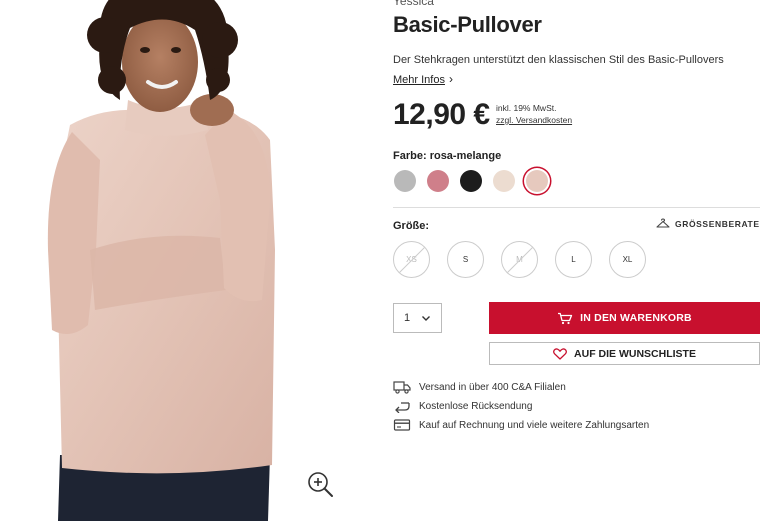 The height and width of the screenshot is (521, 760). What do you see at coordinates (471, 181) in the screenshot?
I see `color-swatch-schwarz` at bounding box center [471, 181].